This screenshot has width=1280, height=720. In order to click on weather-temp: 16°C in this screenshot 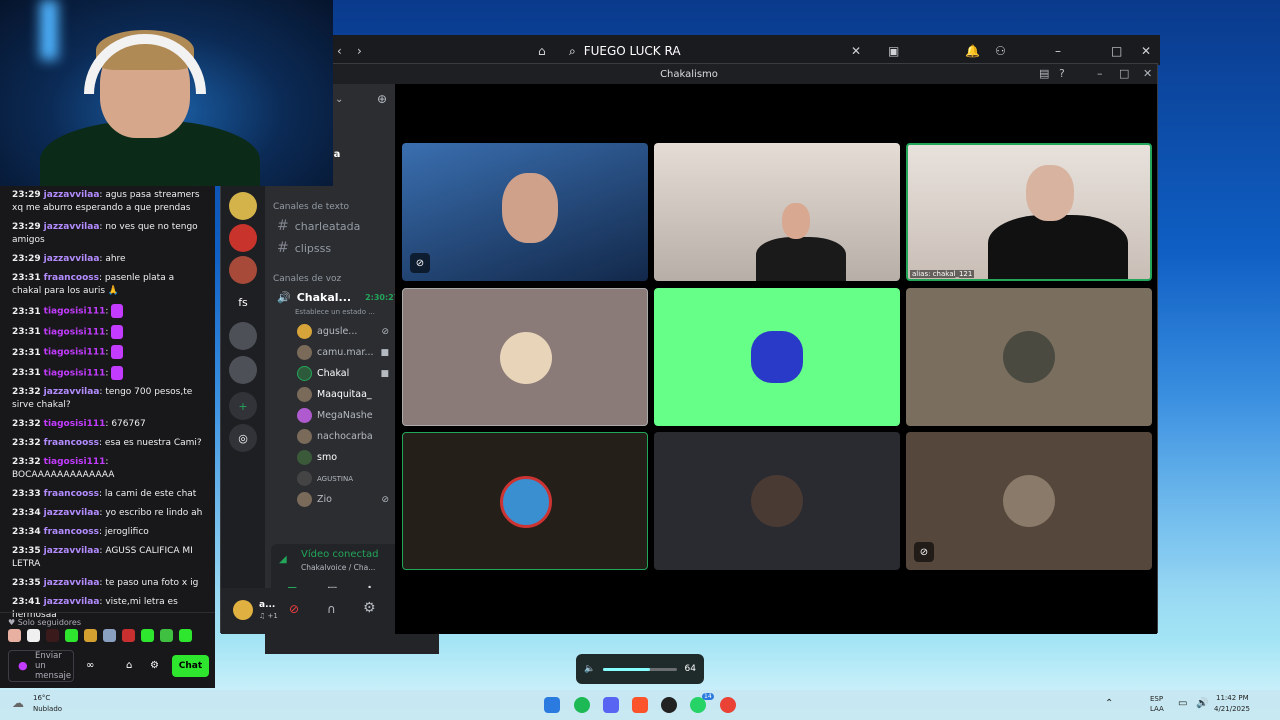, I will do `click(41, 698)`.